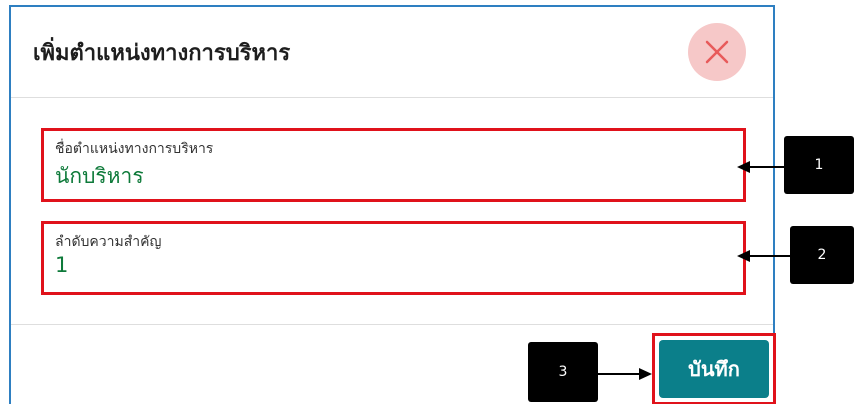 This screenshot has height=404, width=854. I want to click on dialog-title: เพิ่มตำแหน่งทางการบริหาร, so click(162, 53).